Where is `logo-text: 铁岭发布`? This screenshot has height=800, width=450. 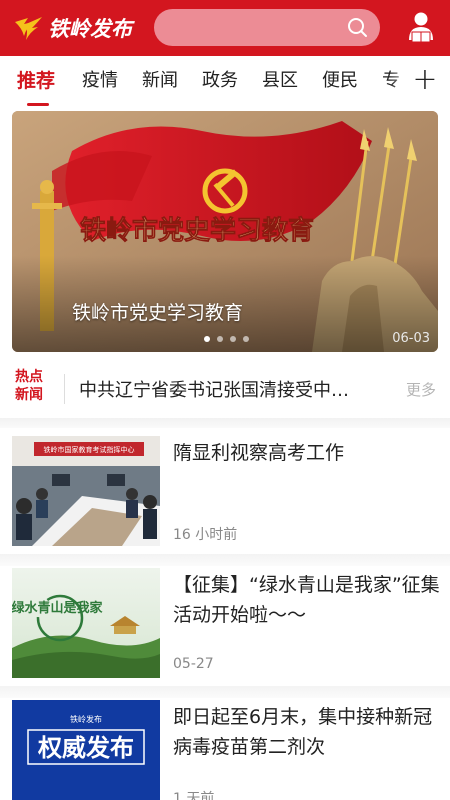 logo-text: 铁岭发布 is located at coordinates (90, 29).